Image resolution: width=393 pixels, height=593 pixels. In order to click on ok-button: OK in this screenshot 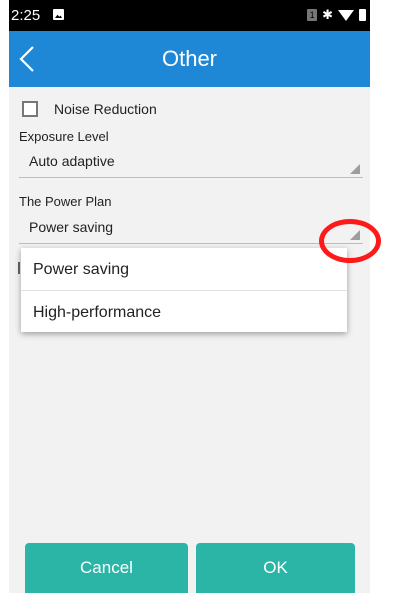, I will do `click(275, 568)`.